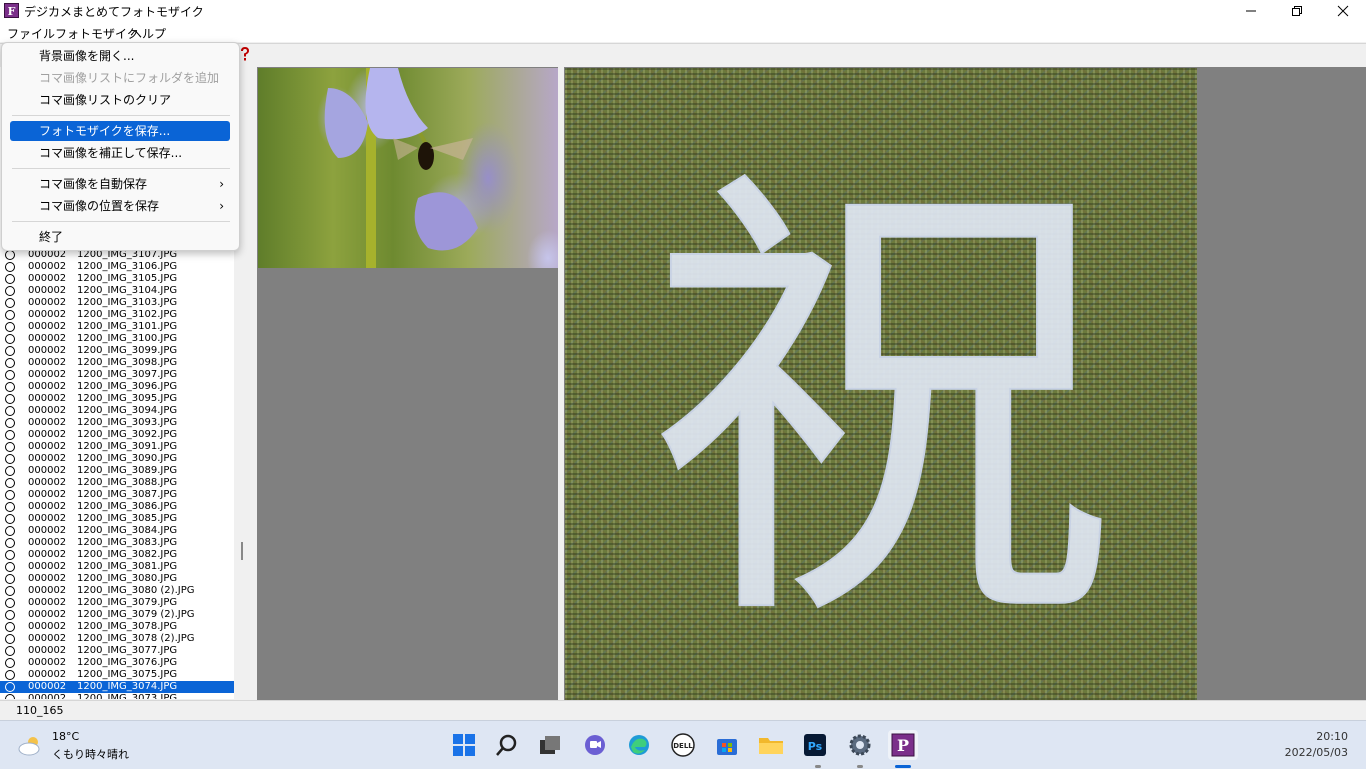 The image size is (1366, 769). Describe the element at coordinates (117, 651) in the screenshot. I see `list-item: 000002 1200_IMG_3077.JPG` at that location.